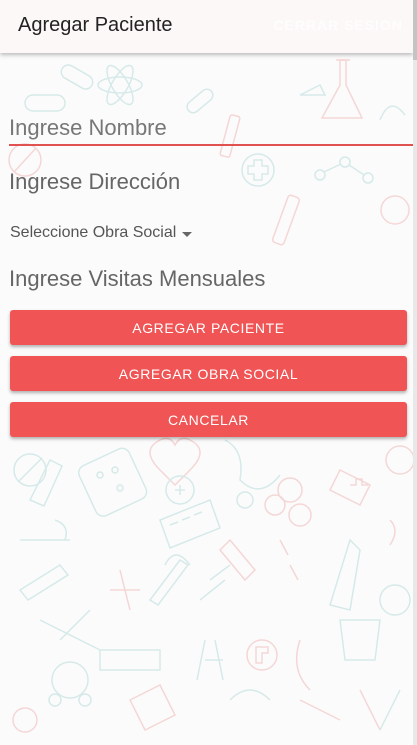  I want to click on pill-icon, so click(137, 89).